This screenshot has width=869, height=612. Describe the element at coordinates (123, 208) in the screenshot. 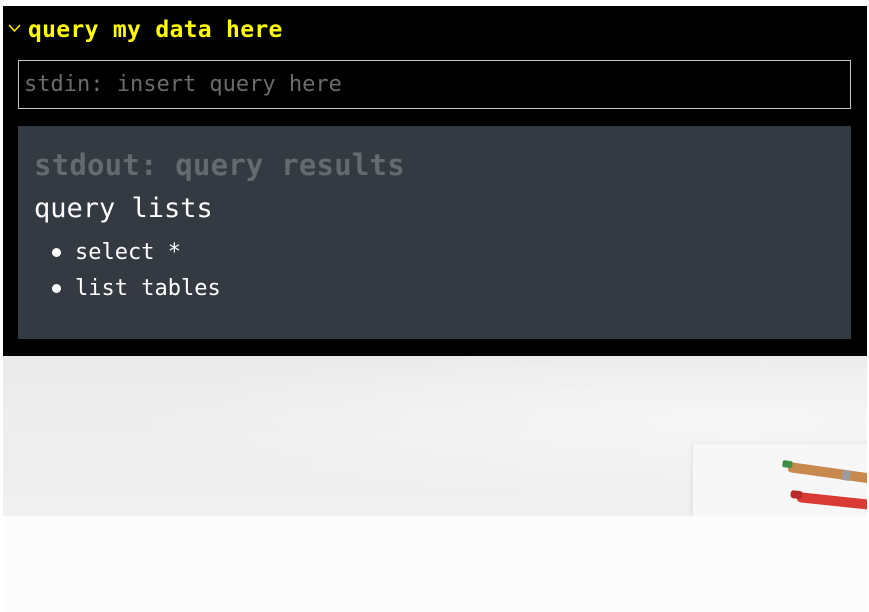

I see `query-lists-label: query lists` at that location.